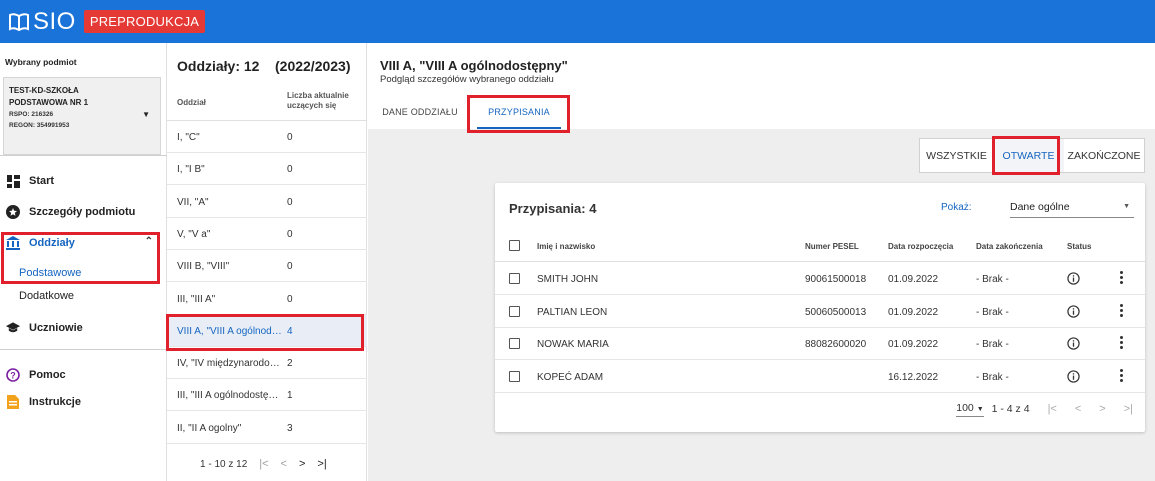  What do you see at coordinates (514, 245) in the screenshot?
I see `select-all-checkbox` at bounding box center [514, 245].